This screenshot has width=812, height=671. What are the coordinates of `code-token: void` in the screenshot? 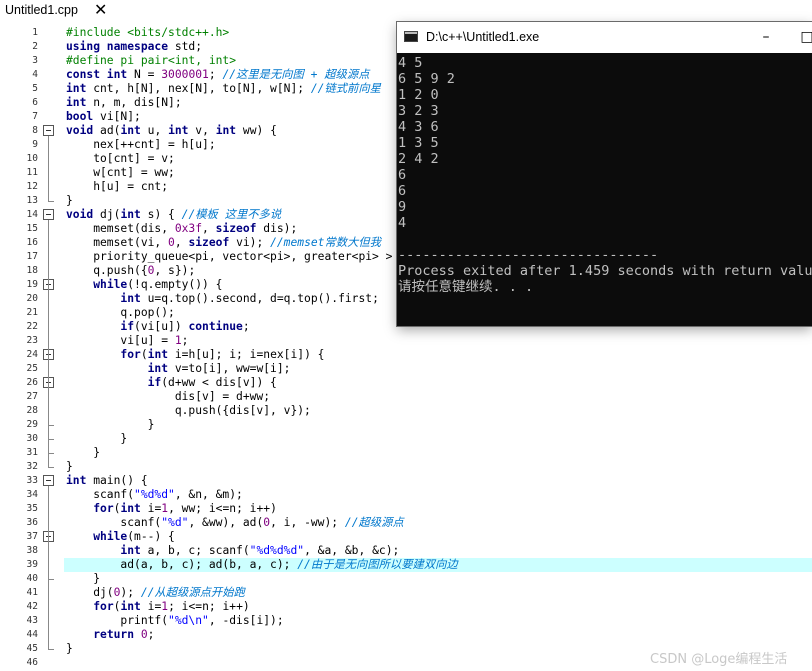 It's located at (80, 130).